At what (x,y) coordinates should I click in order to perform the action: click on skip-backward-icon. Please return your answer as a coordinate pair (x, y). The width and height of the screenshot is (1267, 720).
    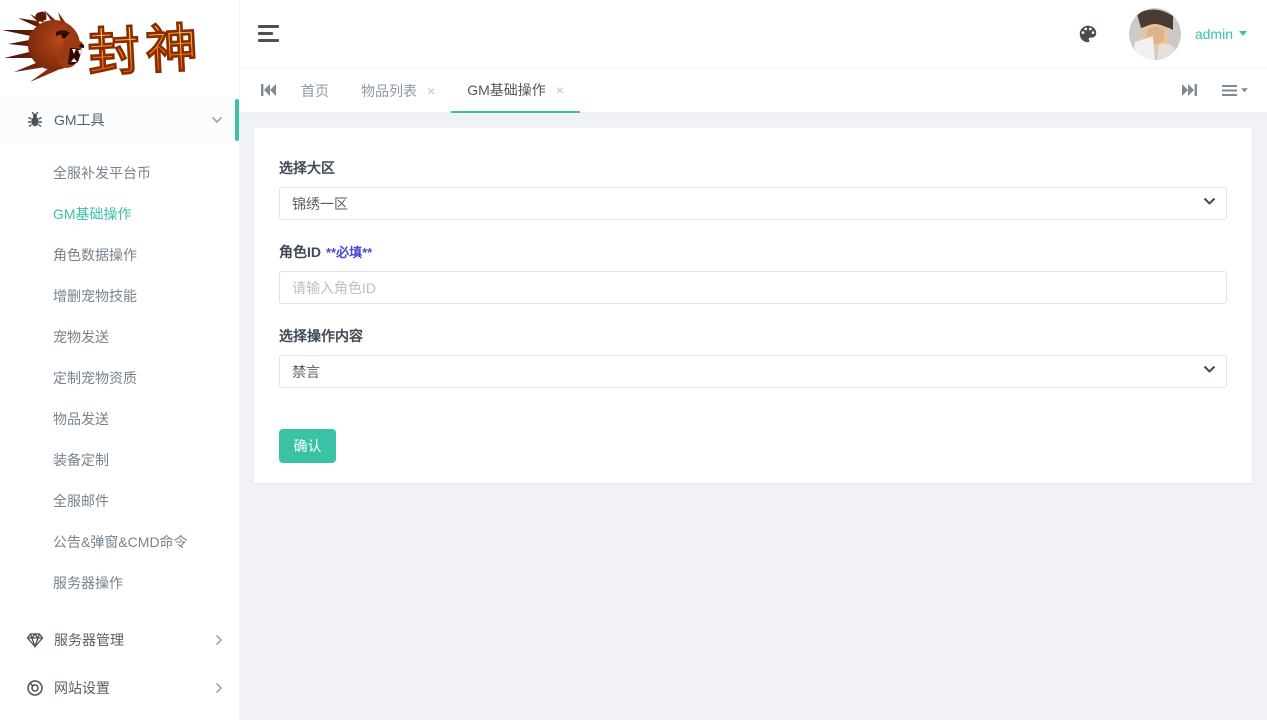
    Looking at the image, I should click on (268, 90).